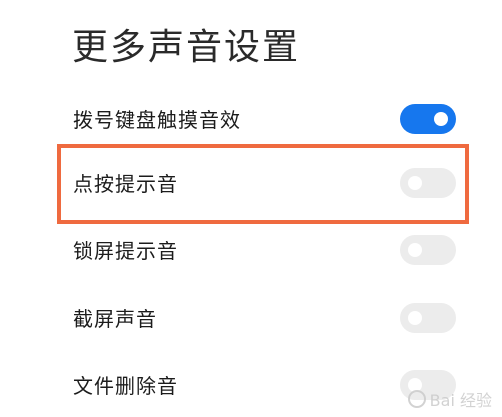 Image resolution: width=502 pixels, height=417 pixels. I want to click on setting-row-lock-screen-sound: 锁屏提示音, so click(251, 251).